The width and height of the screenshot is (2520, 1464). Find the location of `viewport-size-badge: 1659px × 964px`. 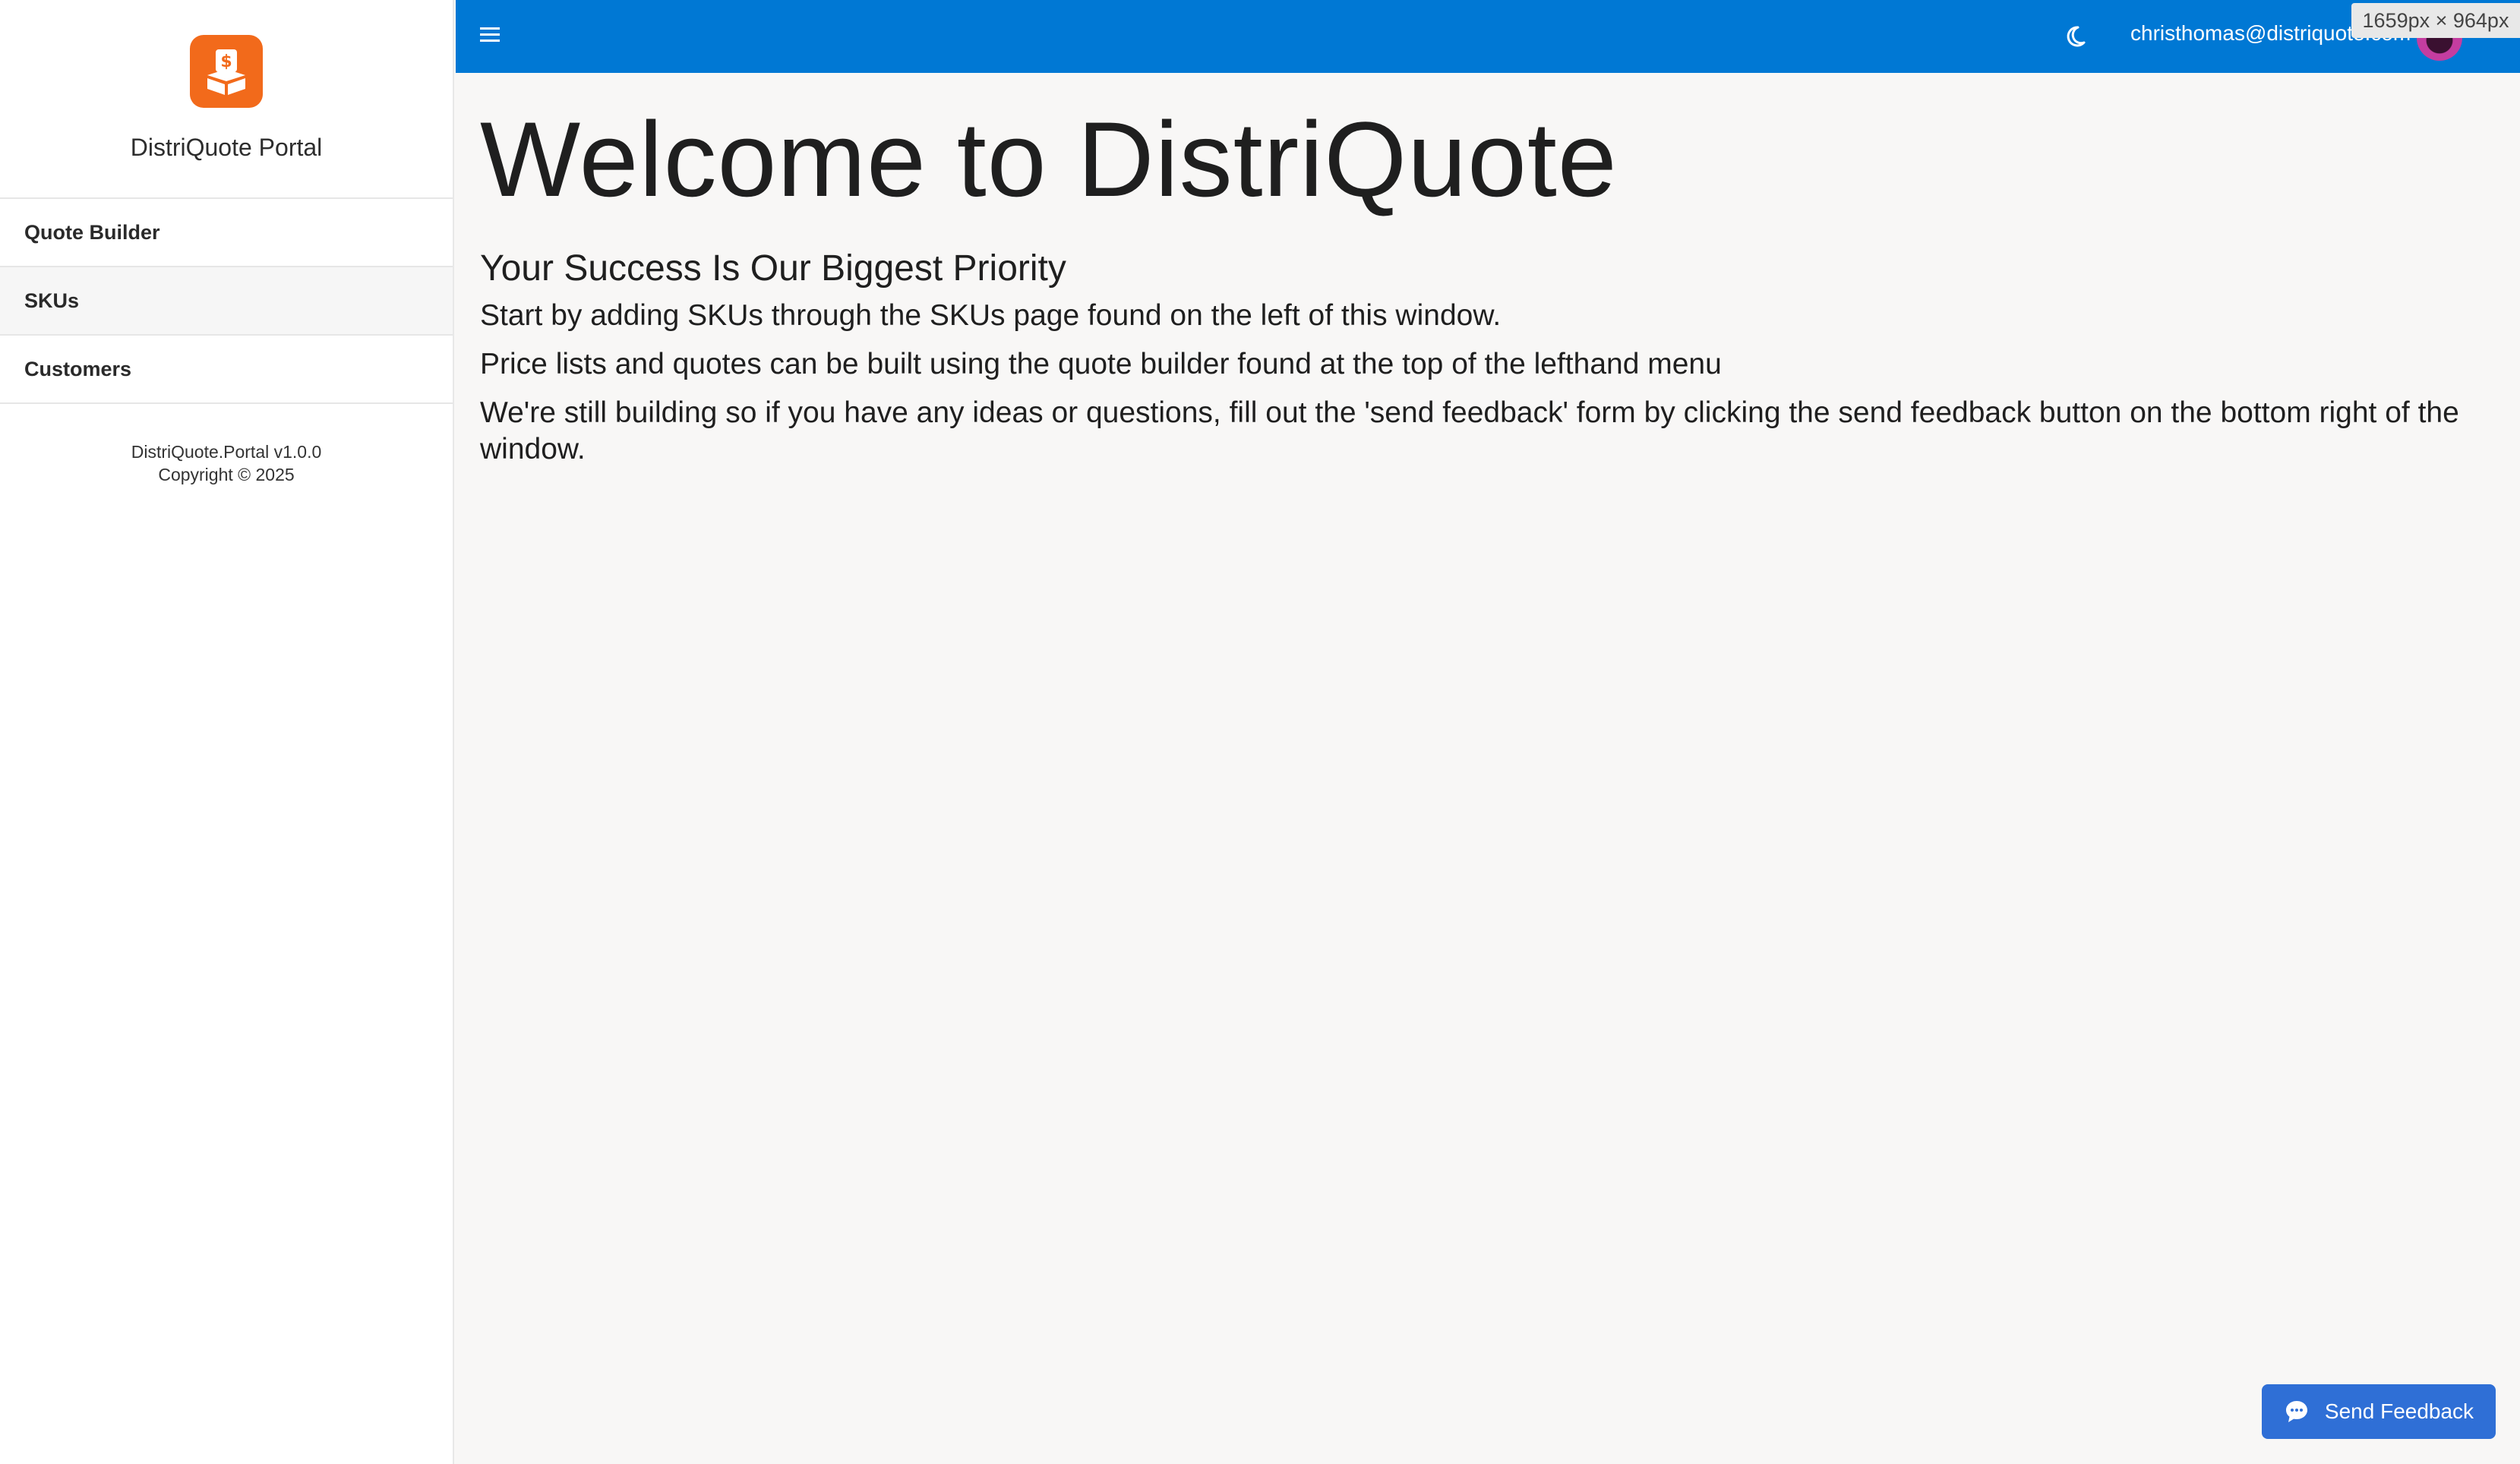

viewport-size-badge: 1659px × 964px is located at coordinates (2436, 20).